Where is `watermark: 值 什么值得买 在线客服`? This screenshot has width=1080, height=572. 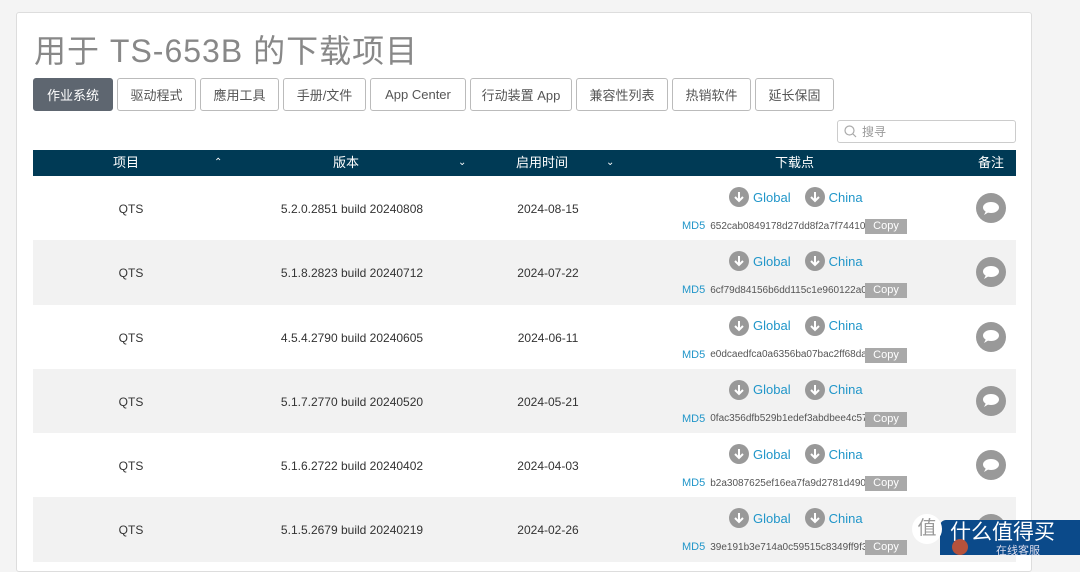
watermark: 值 什么值得买 在线客服 is located at coordinates (996, 534).